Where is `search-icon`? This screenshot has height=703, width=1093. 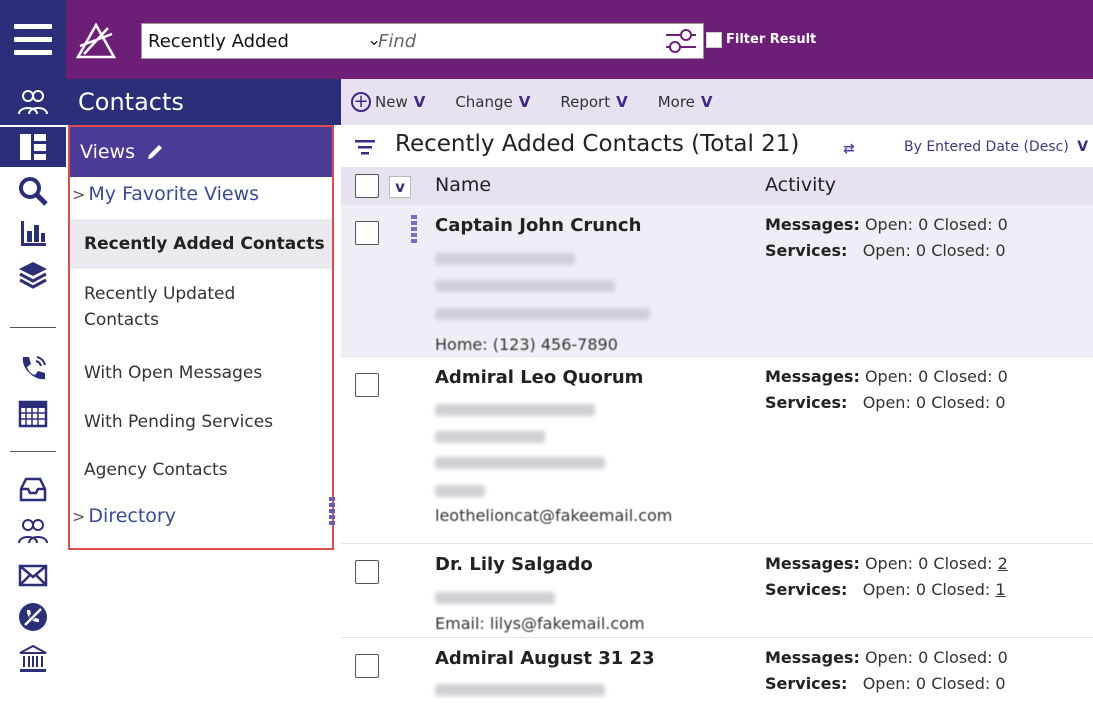 search-icon is located at coordinates (33, 191).